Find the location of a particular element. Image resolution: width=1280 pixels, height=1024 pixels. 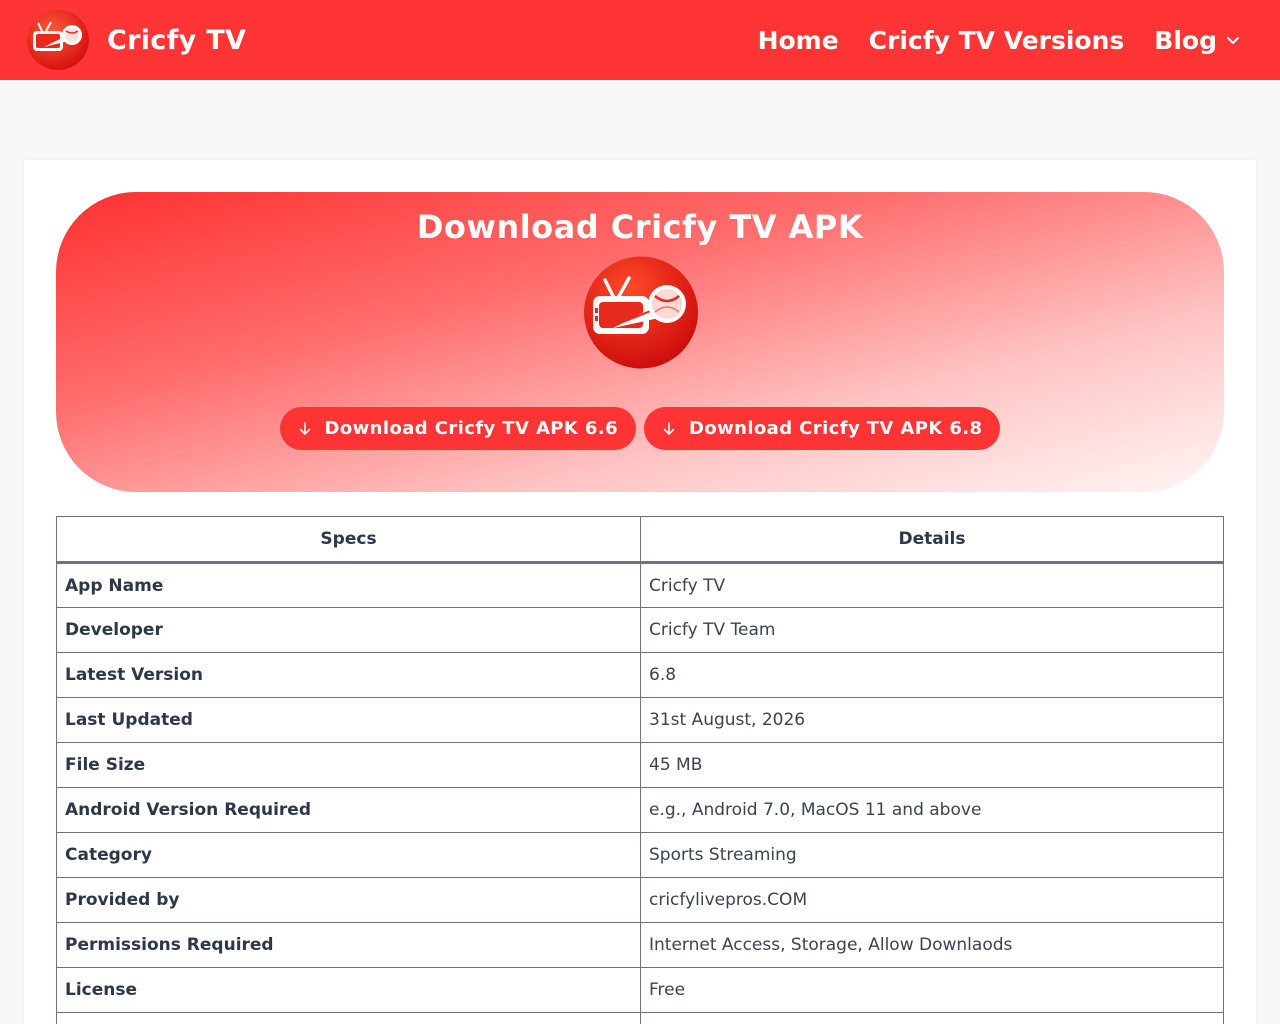

brand-link: Cricfy TV is located at coordinates (136, 40).